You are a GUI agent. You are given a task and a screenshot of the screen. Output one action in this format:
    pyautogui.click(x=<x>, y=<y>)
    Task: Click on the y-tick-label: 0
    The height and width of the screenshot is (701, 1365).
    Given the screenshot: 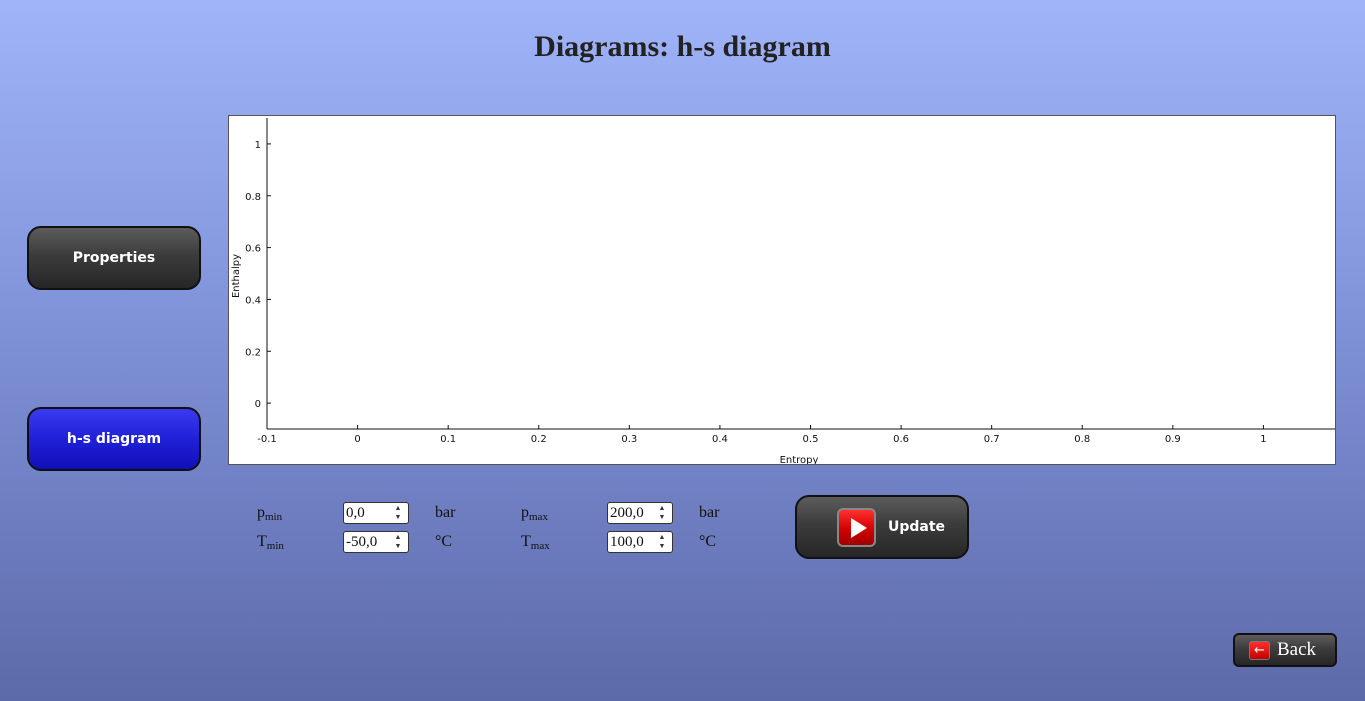 What is the action you would take?
    pyautogui.click(x=258, y=404)
    